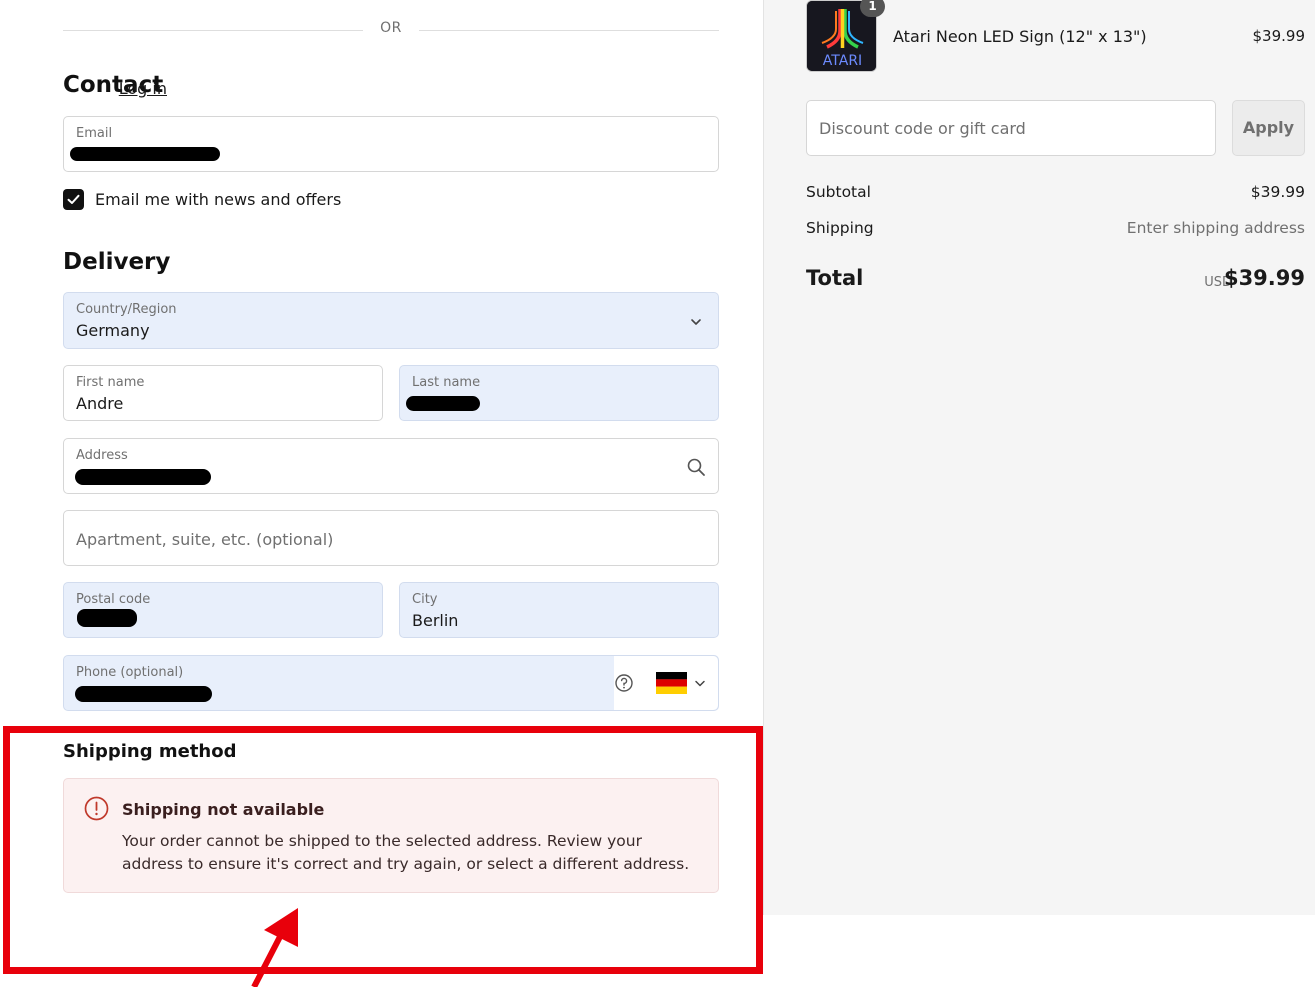 The height and width of the screenshot is (987, 1315). I want to click on germany-flag-icon, so click(671, 683).